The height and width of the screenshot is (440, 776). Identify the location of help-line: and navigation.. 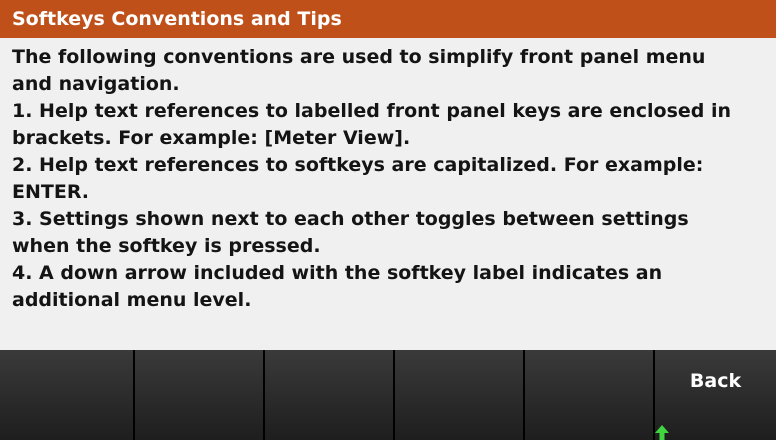
(96, 84).